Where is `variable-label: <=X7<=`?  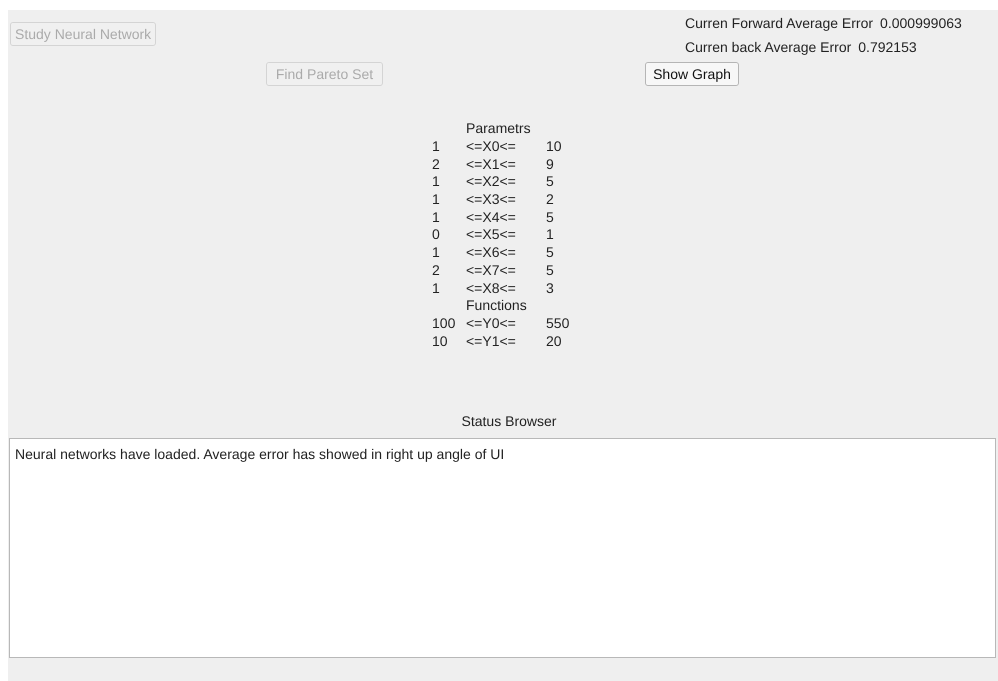
variable-label: <=X7<= is located at coordinates (491, 270).